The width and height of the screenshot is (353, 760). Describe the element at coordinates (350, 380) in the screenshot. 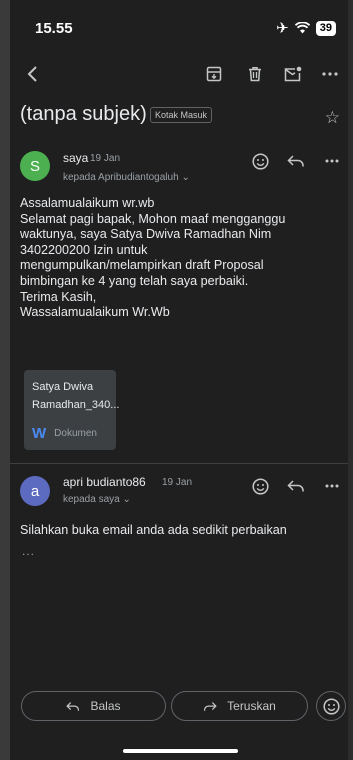

I see `right-edge` at that location.